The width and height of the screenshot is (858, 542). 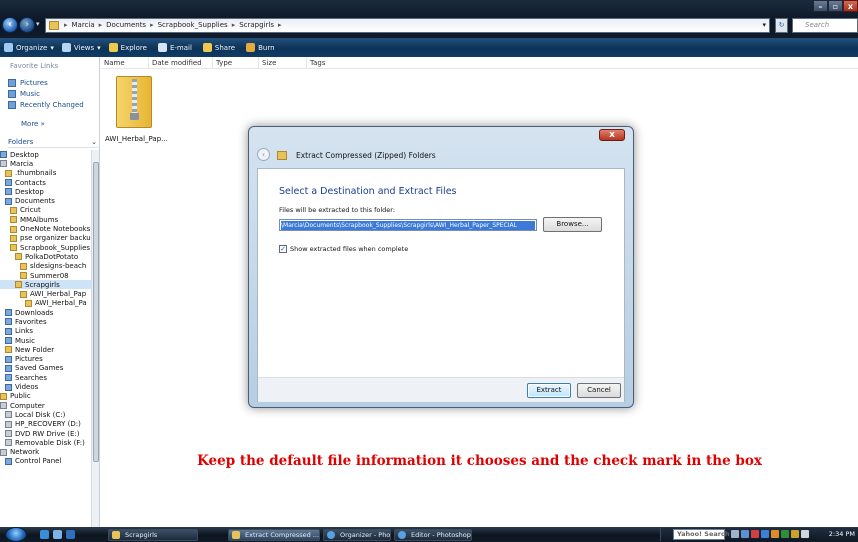 I want to click on tree-item: Downloads, so click(x=46, y=312).